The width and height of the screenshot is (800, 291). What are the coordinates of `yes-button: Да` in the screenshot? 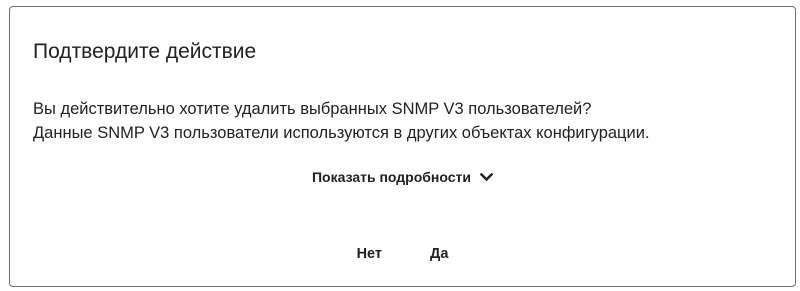 It's located at (439, 254).